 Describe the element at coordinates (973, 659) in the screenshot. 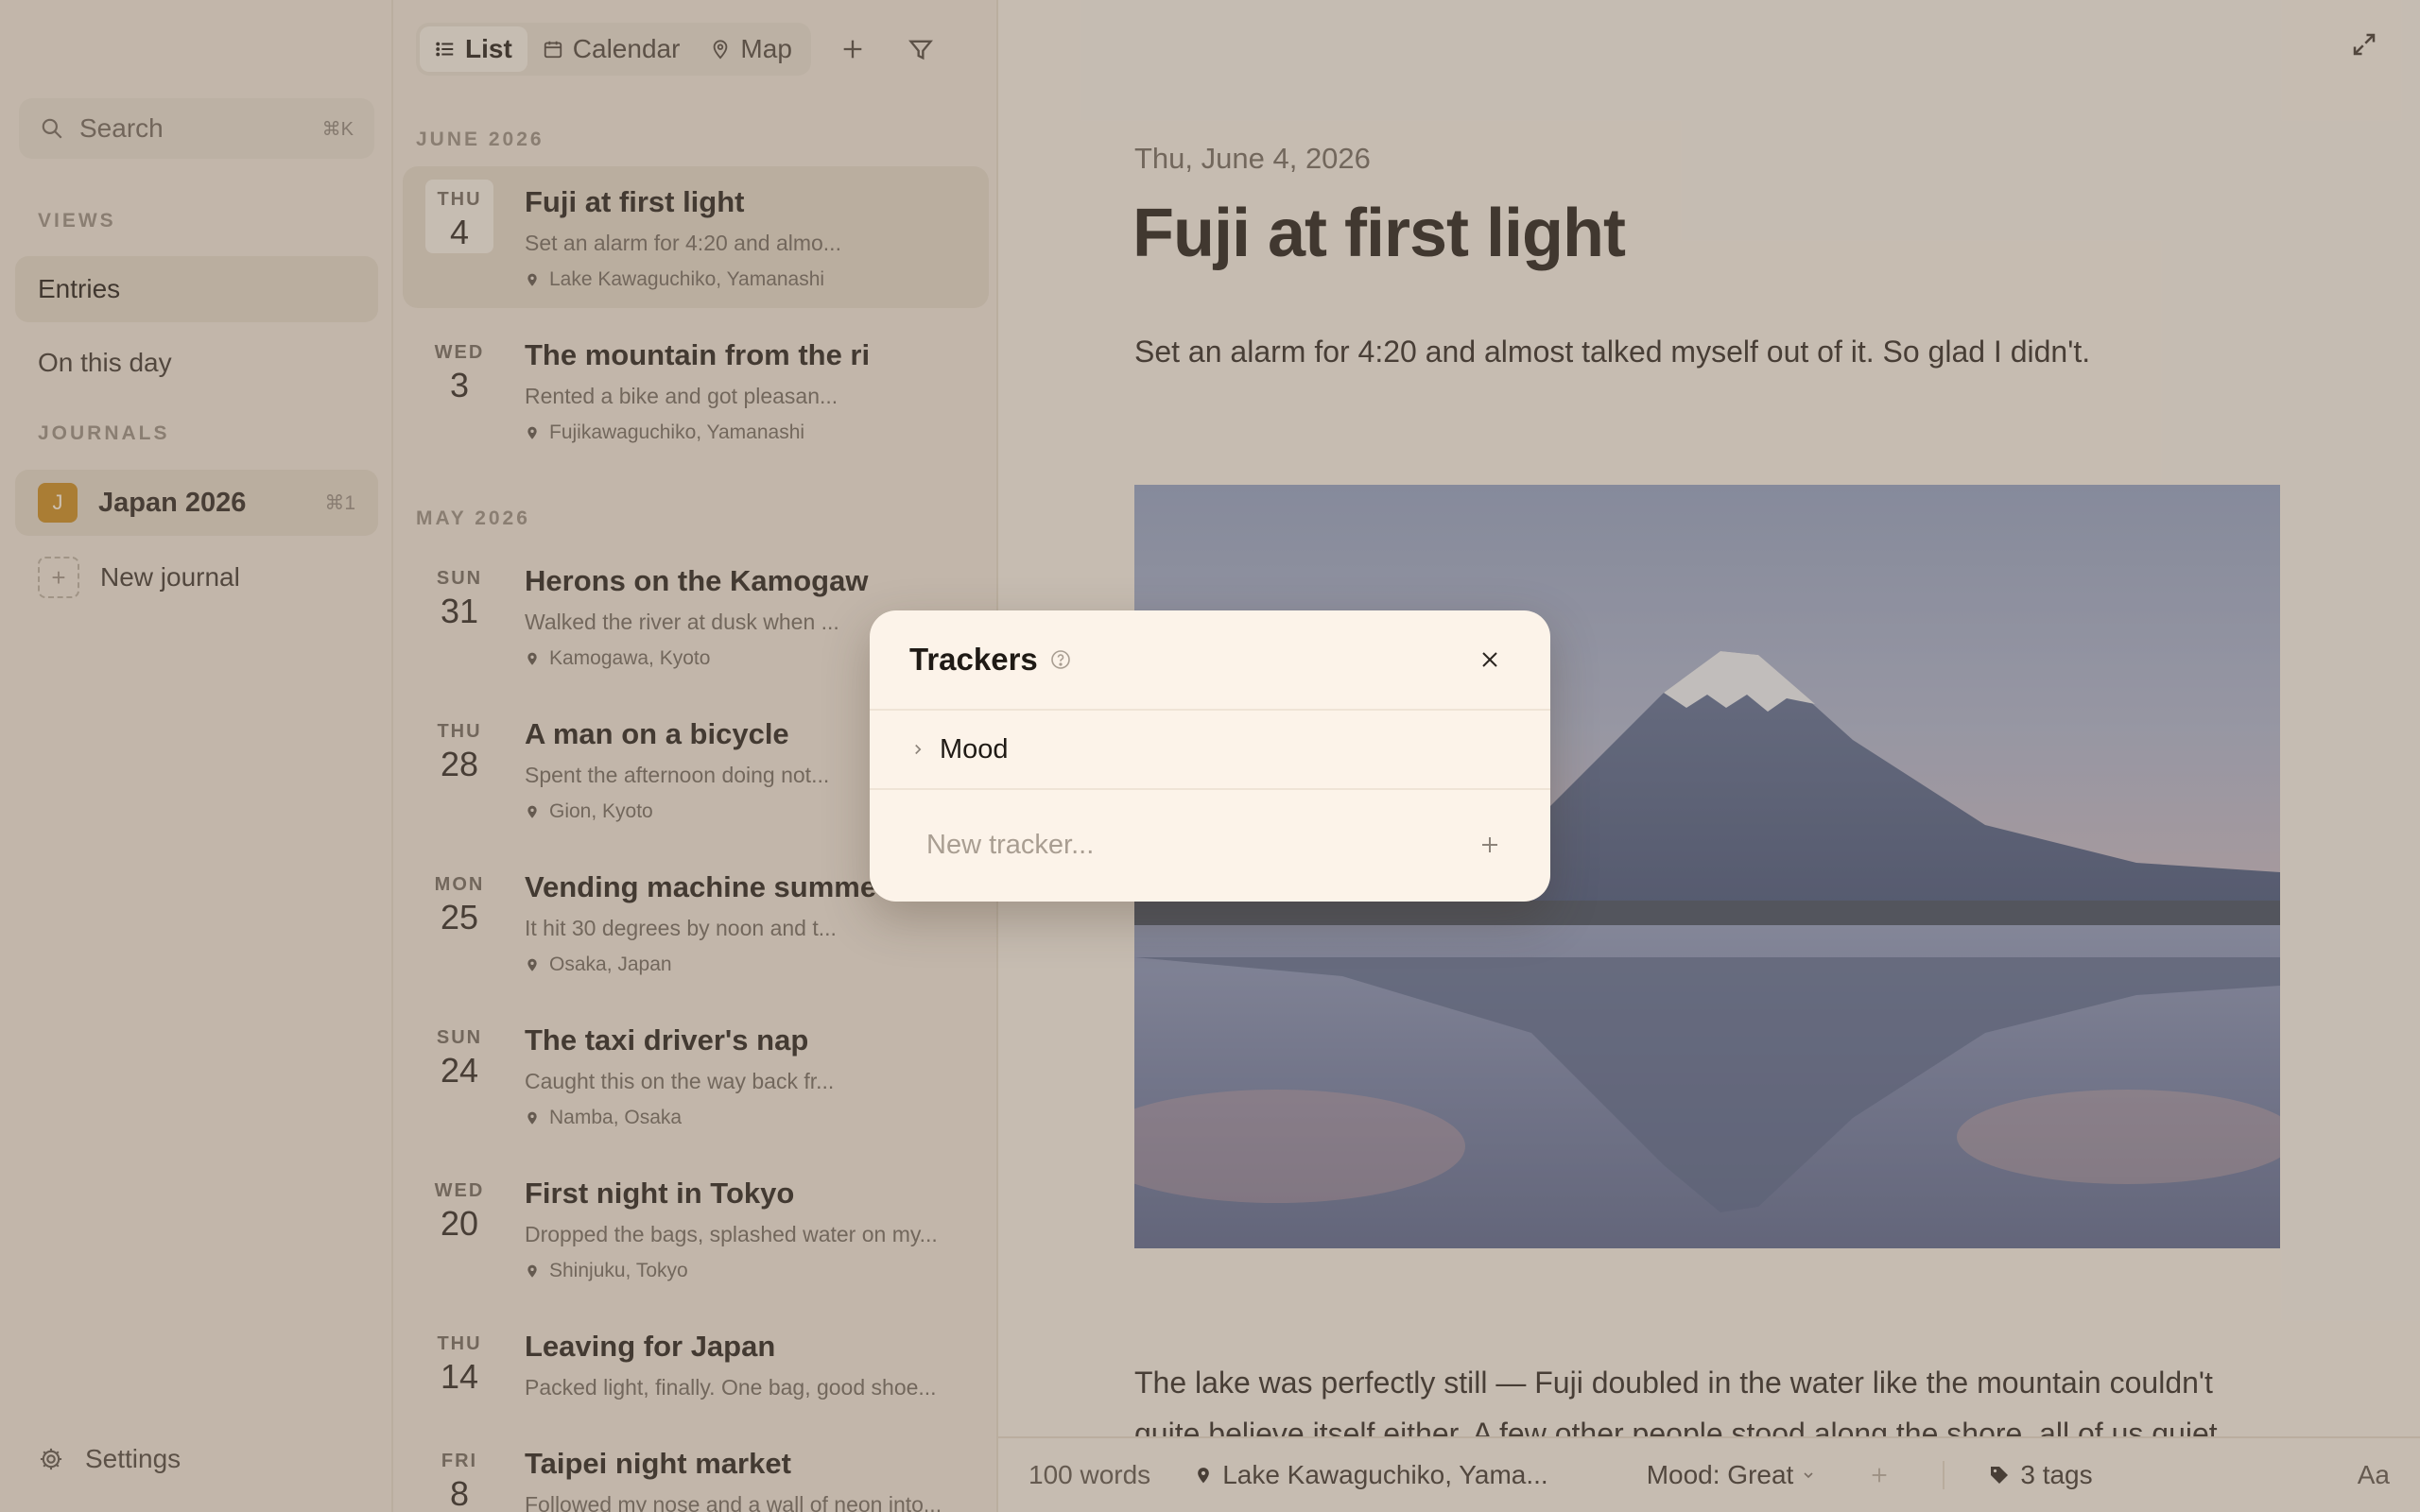

I see `dialog-title: Trackers` at that location.